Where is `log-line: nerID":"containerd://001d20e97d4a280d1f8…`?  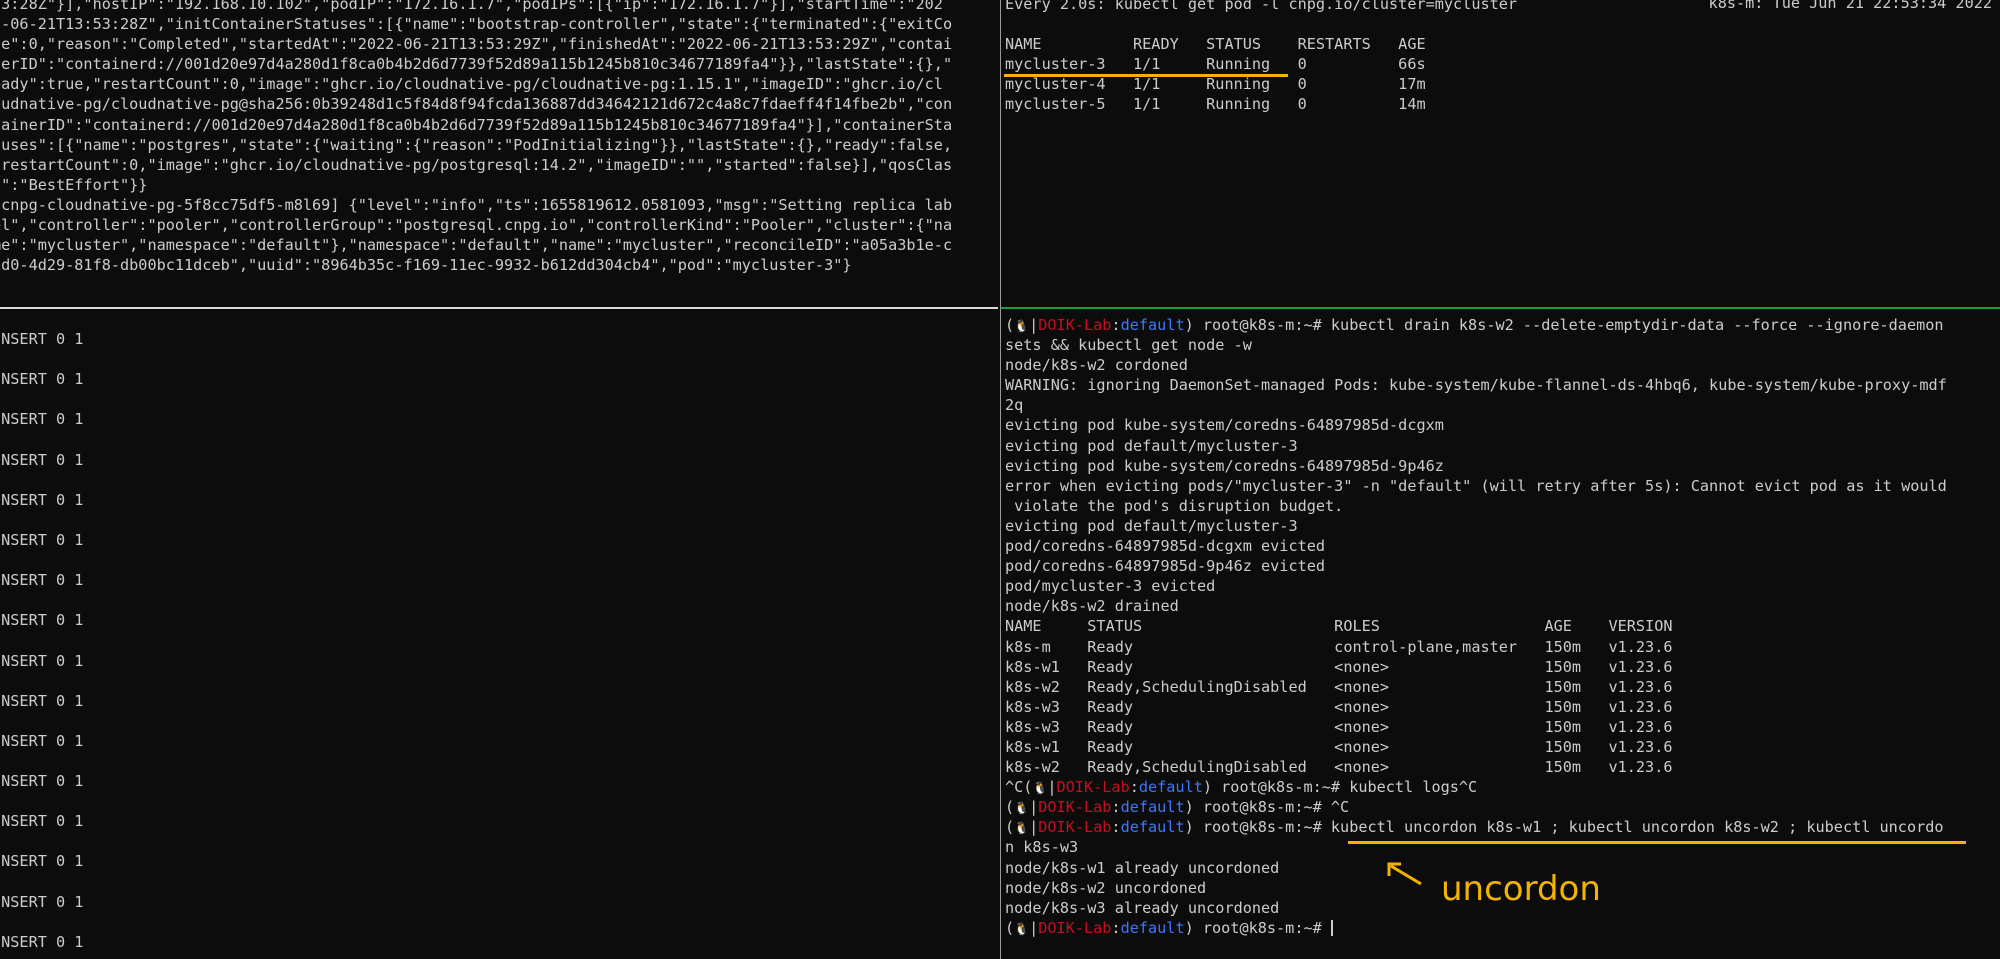
log-line: nerID":"containerd://001d20e97d4a280d1f8… is located at coordinates (476, 64).